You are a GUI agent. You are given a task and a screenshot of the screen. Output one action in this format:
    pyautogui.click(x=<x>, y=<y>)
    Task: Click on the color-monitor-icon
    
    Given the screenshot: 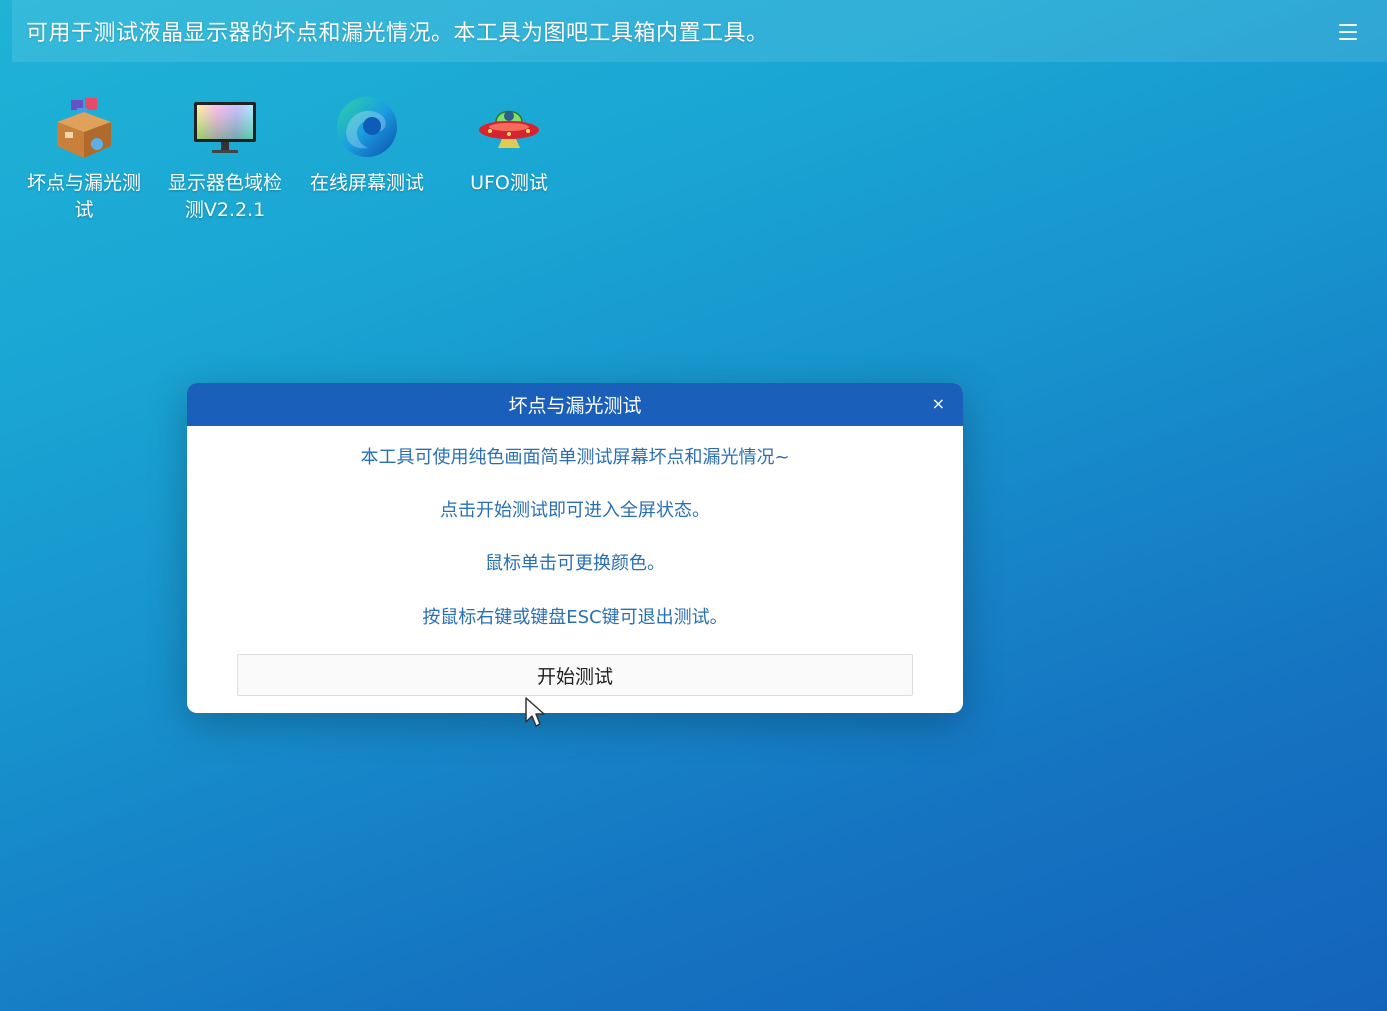 What is the action you would take?
    pyautogui.click(x=225, y=127)
    